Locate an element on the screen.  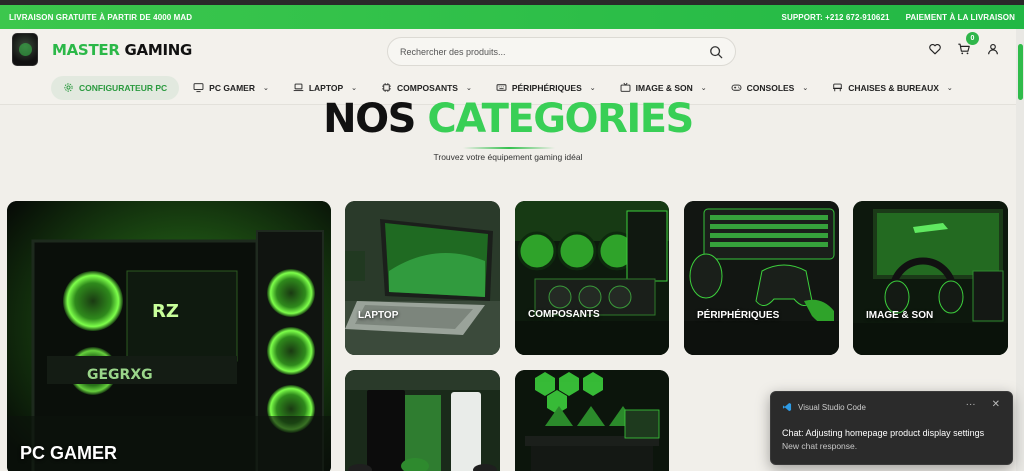
cart-count-badge: 0 is located at coordinates (972, 38).